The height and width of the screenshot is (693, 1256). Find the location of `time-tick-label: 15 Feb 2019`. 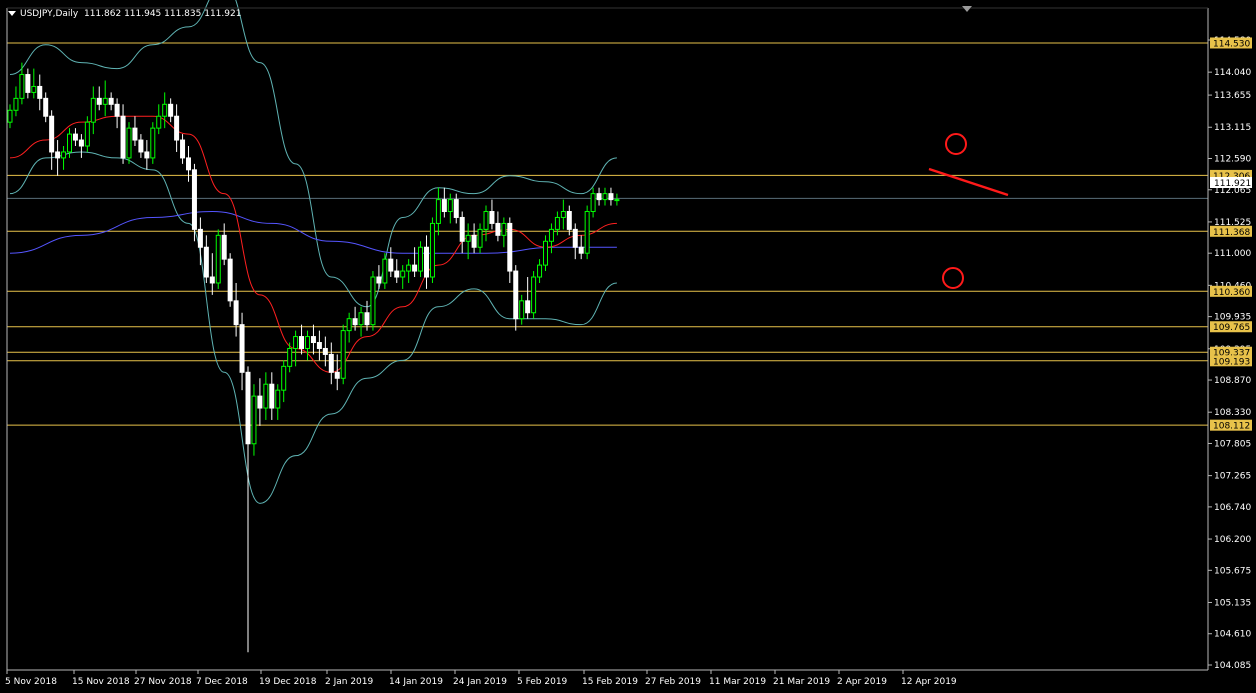

time-tick-label: 15 Feb 2019 is located at coordinates (610, 682).